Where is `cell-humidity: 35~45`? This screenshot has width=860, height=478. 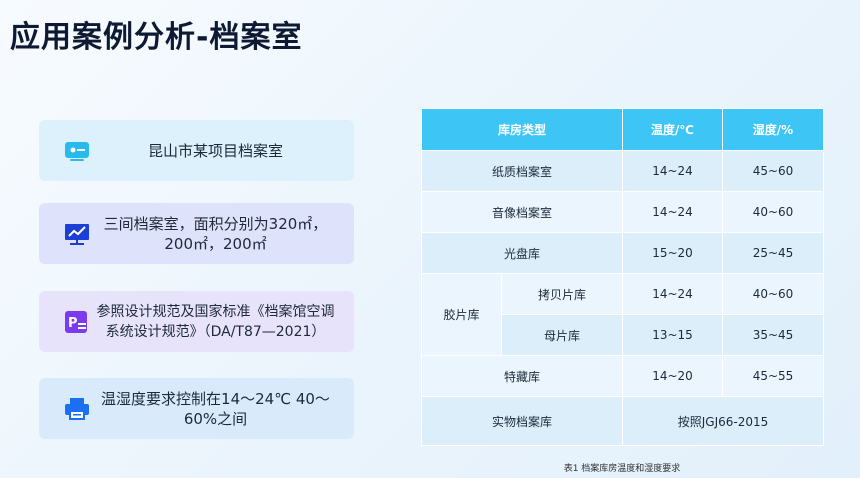
cell-humidity: 35~45 is located at coordinates (773, 335).